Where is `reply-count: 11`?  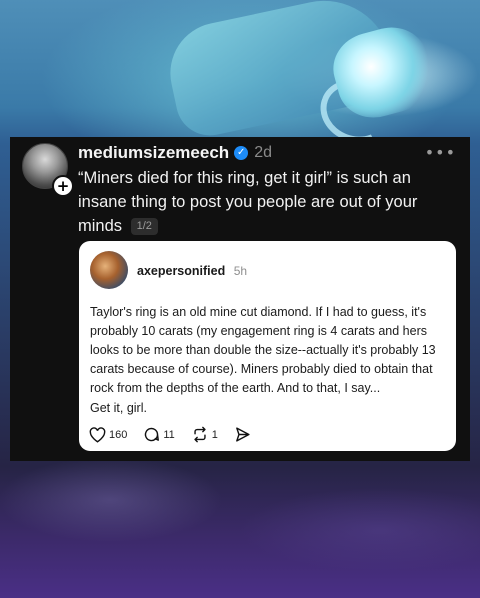
reply-count: 11 is located at coordinates (169, 434).